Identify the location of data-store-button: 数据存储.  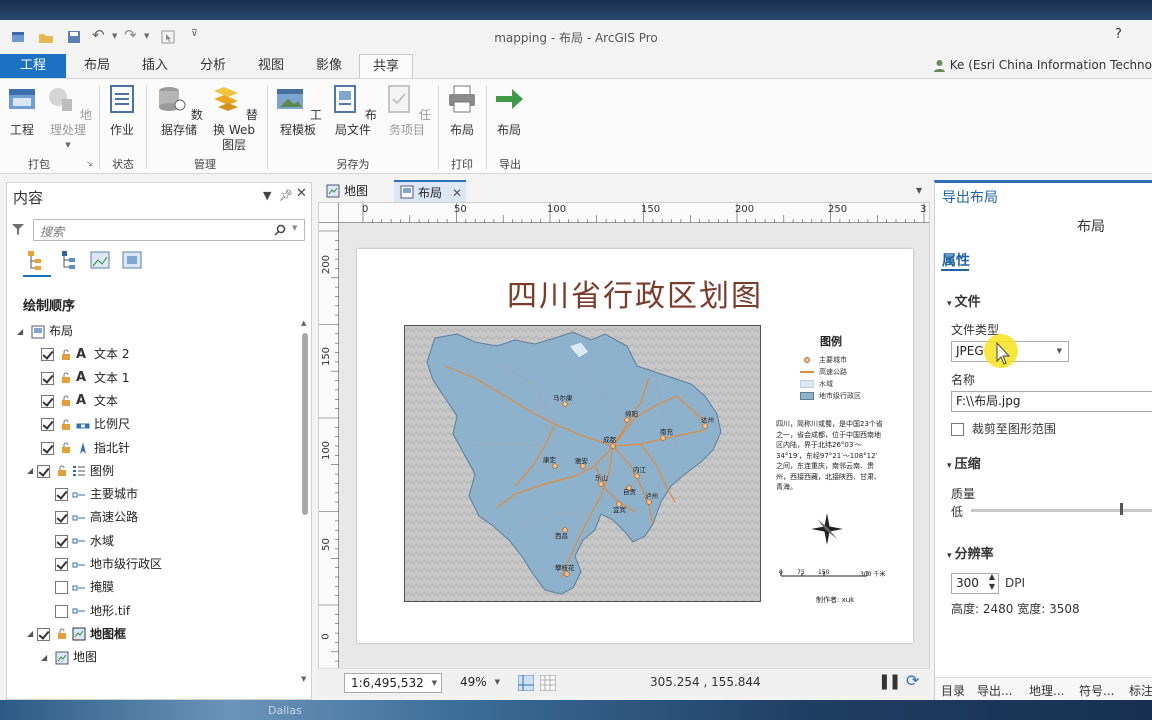
(179, 110).